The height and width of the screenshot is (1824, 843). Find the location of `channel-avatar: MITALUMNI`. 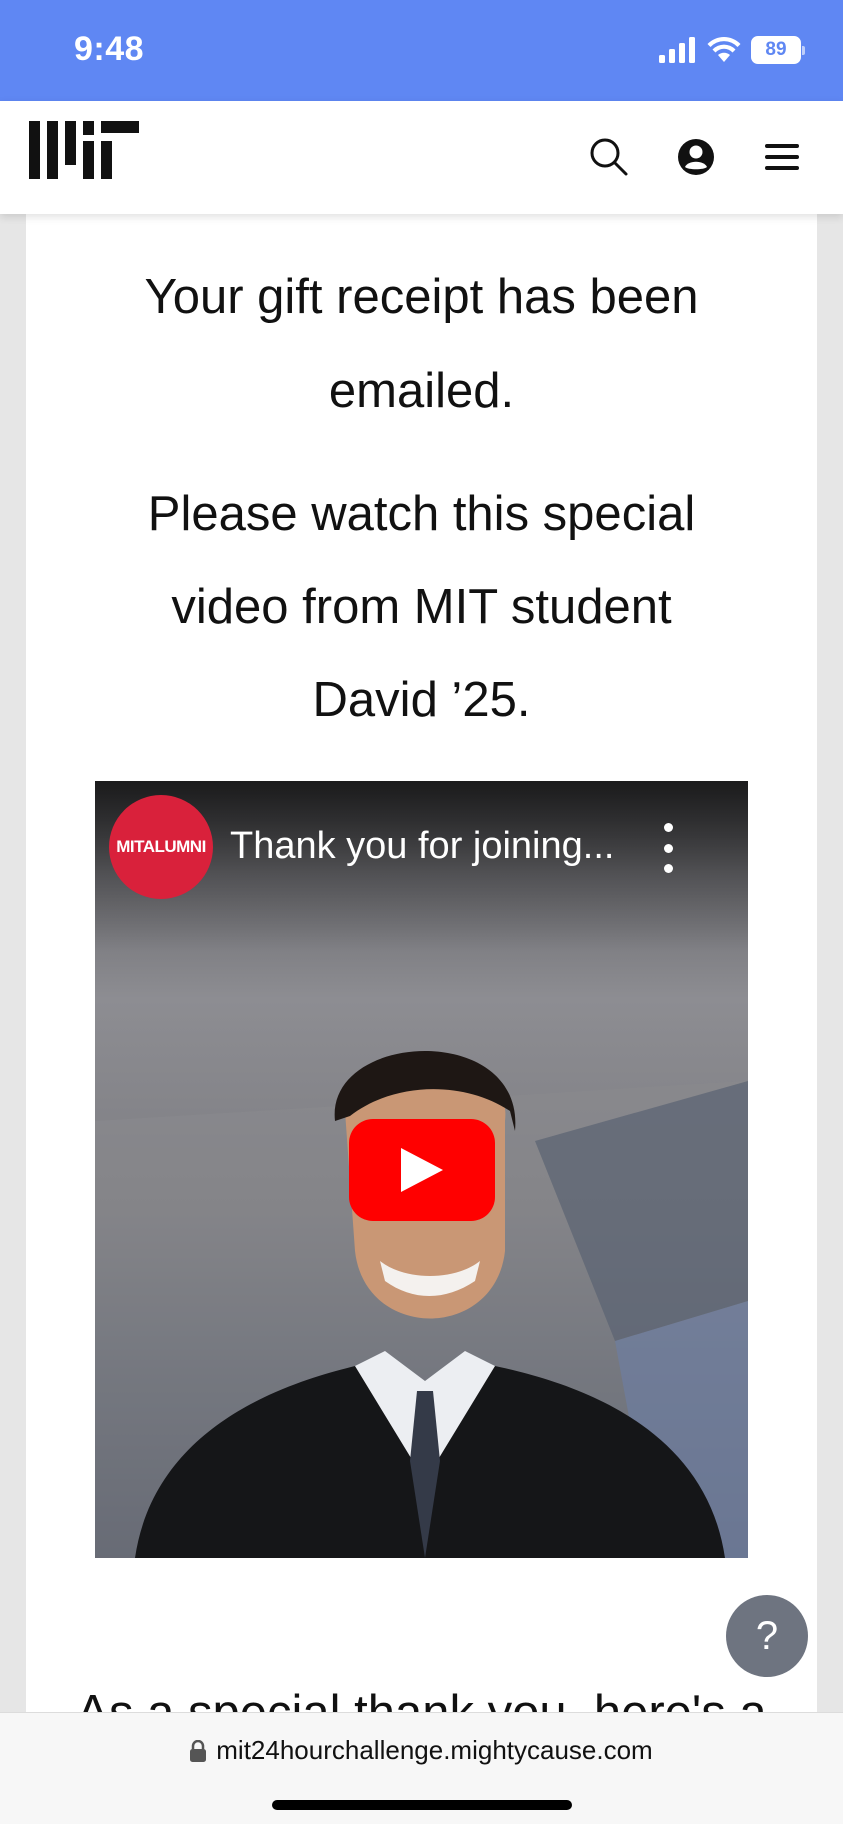

channel-avatar: MITALUMNI is located at coordinates (161, 847).